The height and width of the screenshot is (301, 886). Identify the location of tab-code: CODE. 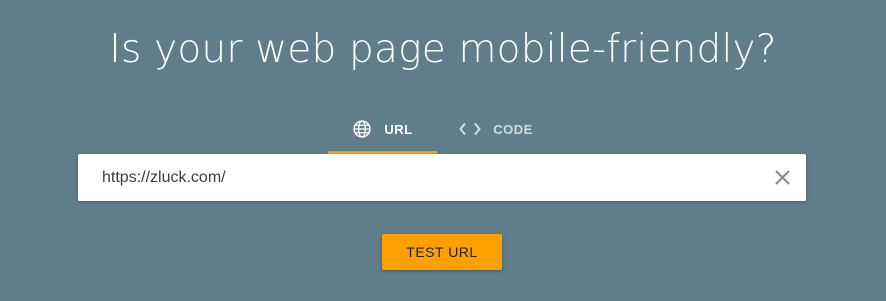
(496, 129).